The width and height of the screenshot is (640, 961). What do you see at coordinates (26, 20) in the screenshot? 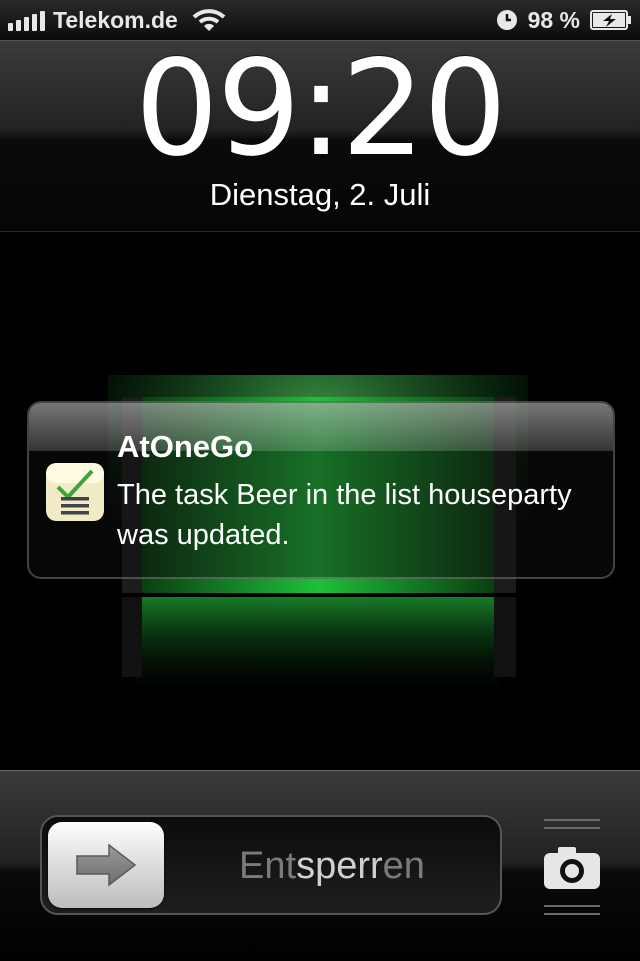
I see `signal-bars-icon` at bounding box center [26, 20].